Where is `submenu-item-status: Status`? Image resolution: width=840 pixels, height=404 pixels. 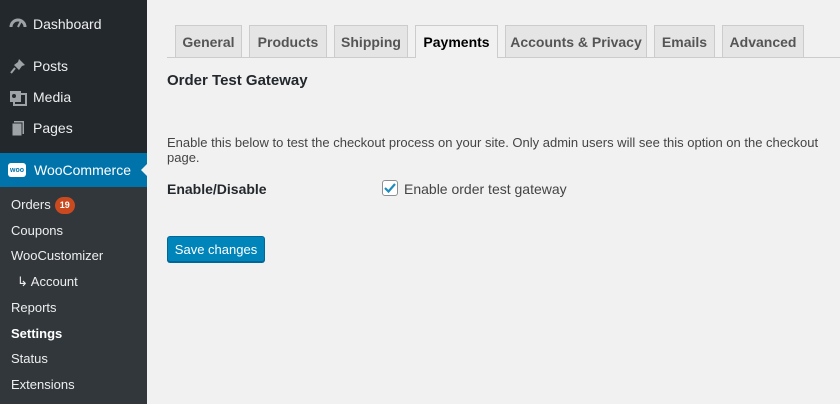 submenu-item-status: Status is located at coordinates (29, 359).